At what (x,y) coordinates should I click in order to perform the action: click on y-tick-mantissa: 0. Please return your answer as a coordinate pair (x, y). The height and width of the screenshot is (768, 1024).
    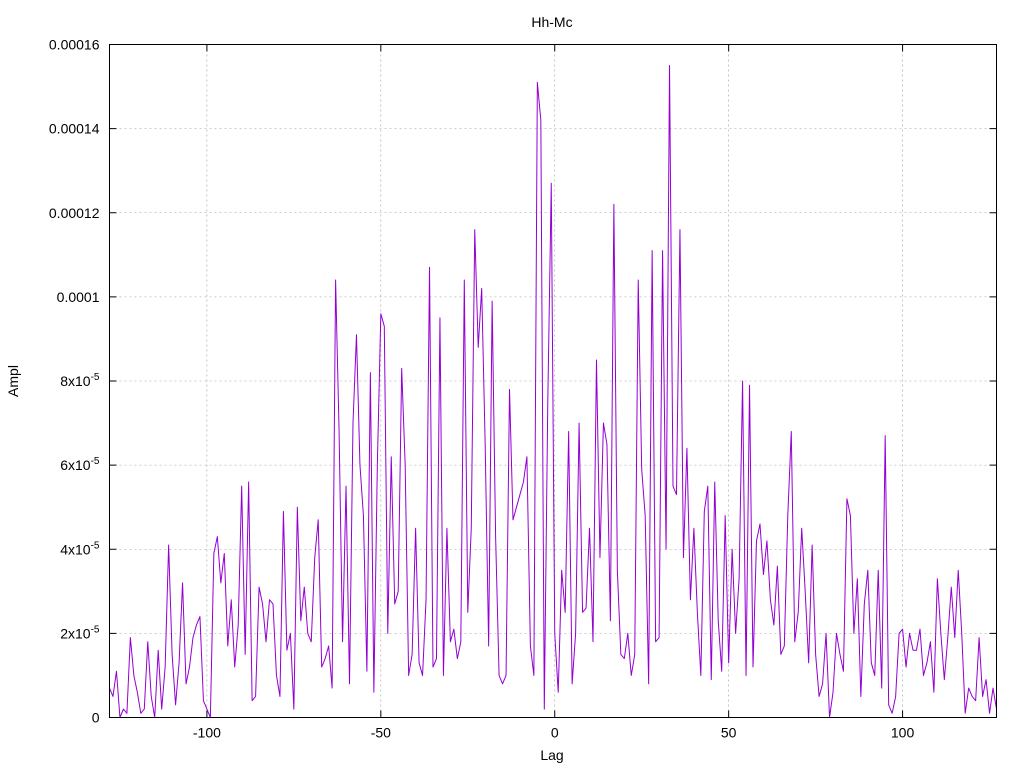
    Looking at the image, I should click on (96, 718).